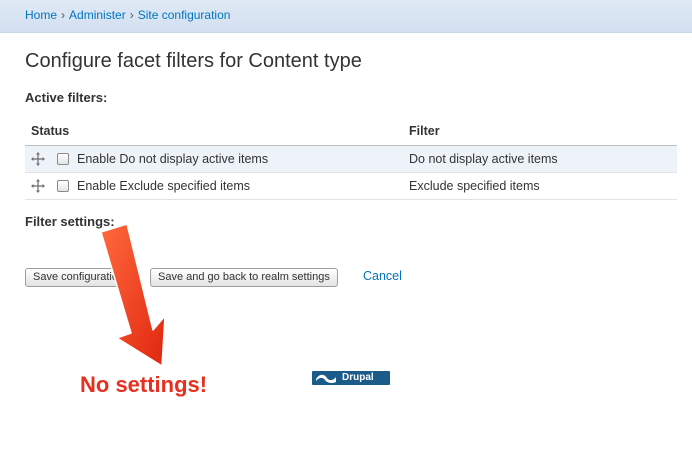  Describe the element at coordinates (133, 295) in the screenshot. I see `annotation-arrow-icon` at that location.